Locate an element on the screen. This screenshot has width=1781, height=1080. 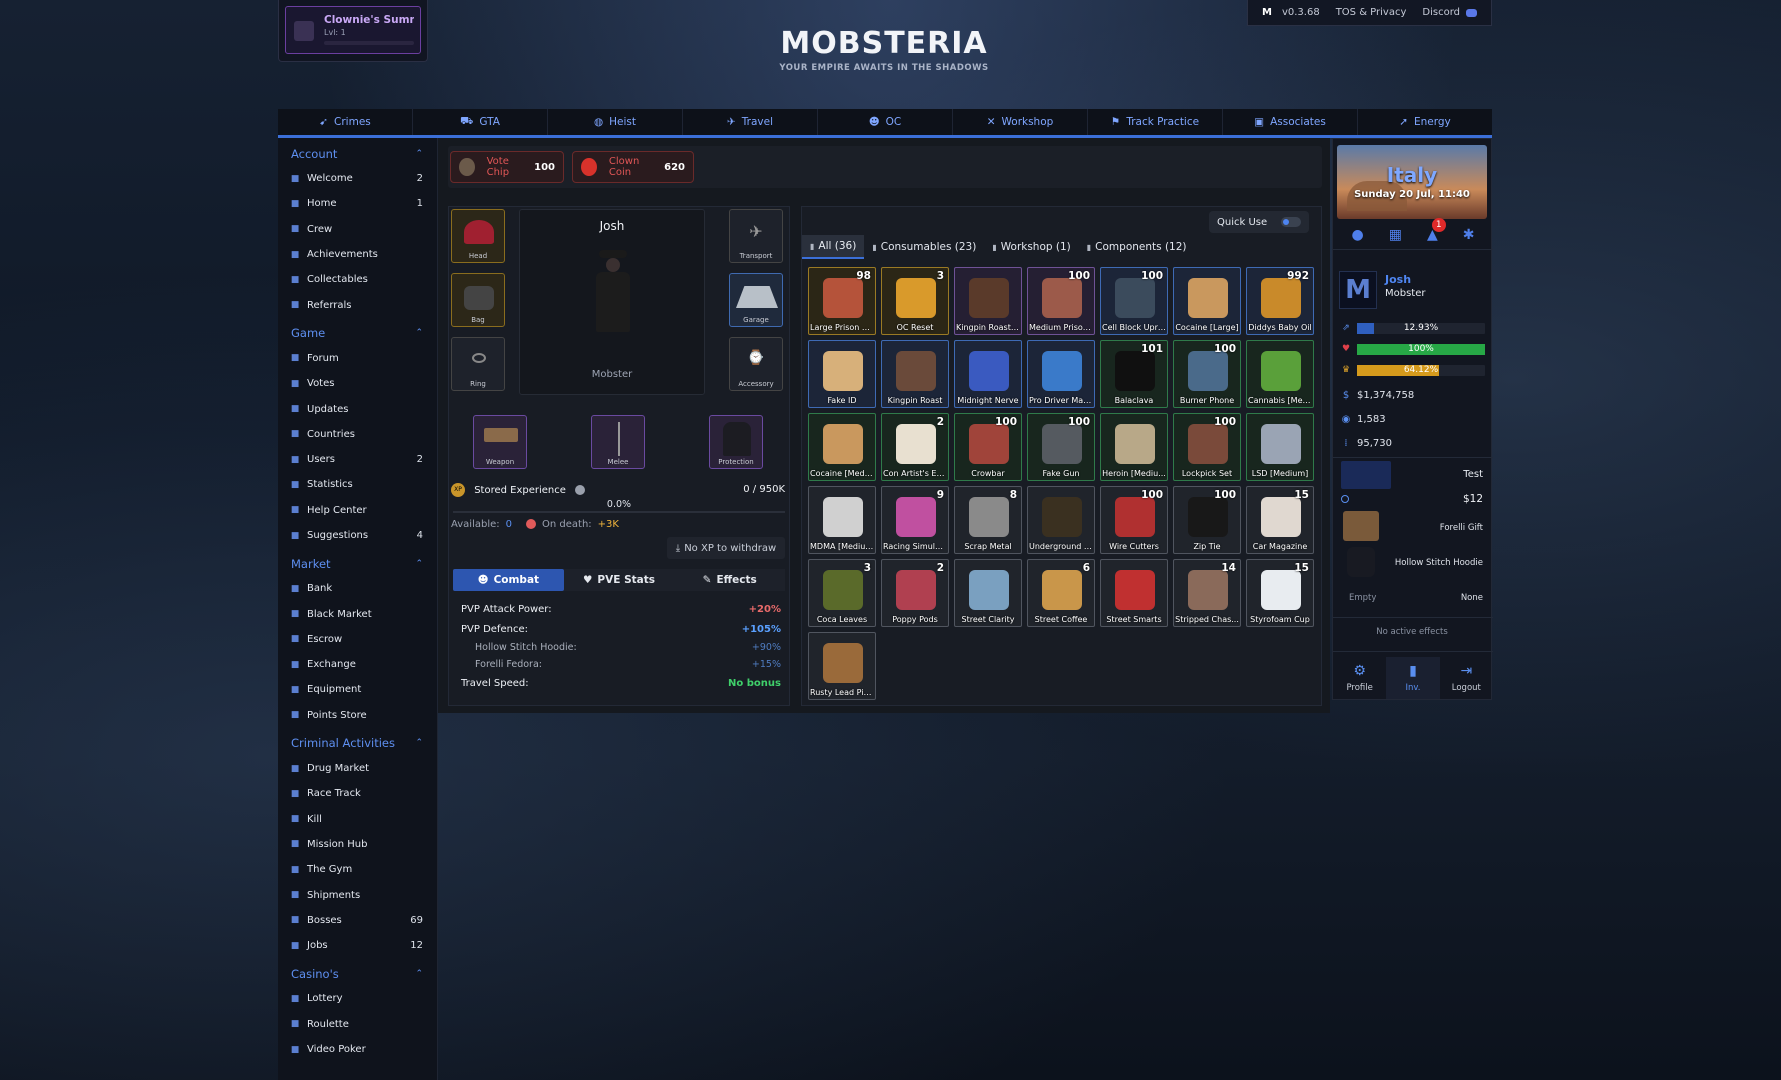
sidebar-item-exchange: ■Exchange is located at coordinates (357, 664).